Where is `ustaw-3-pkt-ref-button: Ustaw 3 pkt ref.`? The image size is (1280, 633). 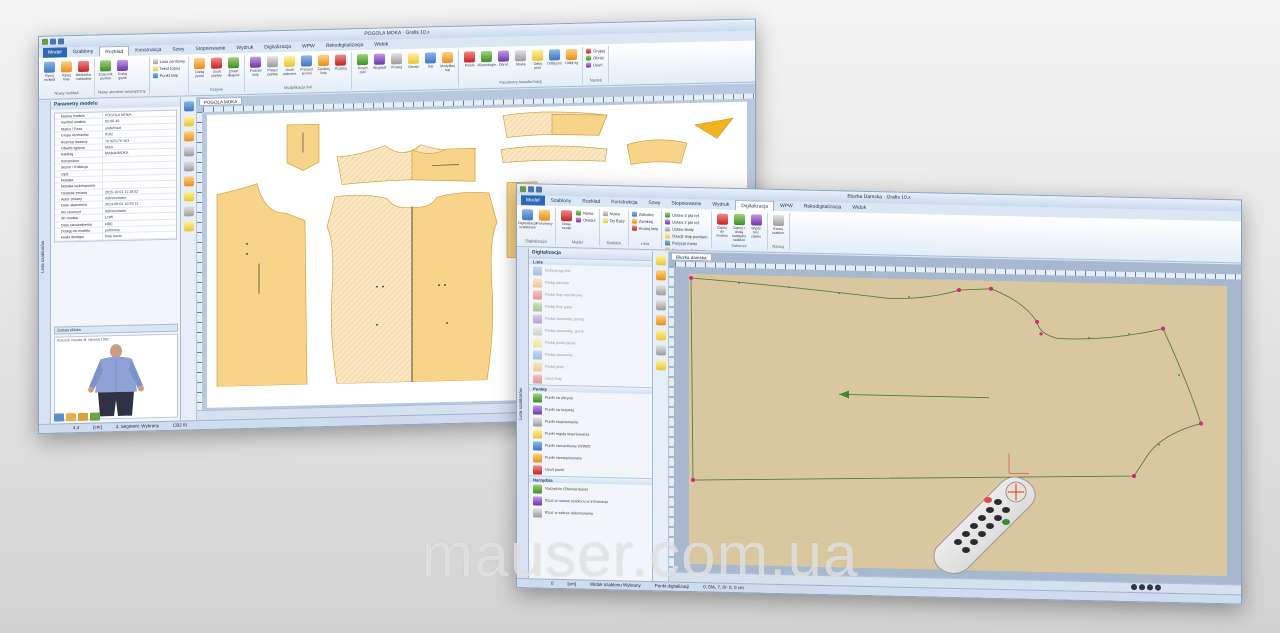 ustaw-3-pkt-ref-button: Ustaw 3 pkt ref. is located at coordinates (686, 215).